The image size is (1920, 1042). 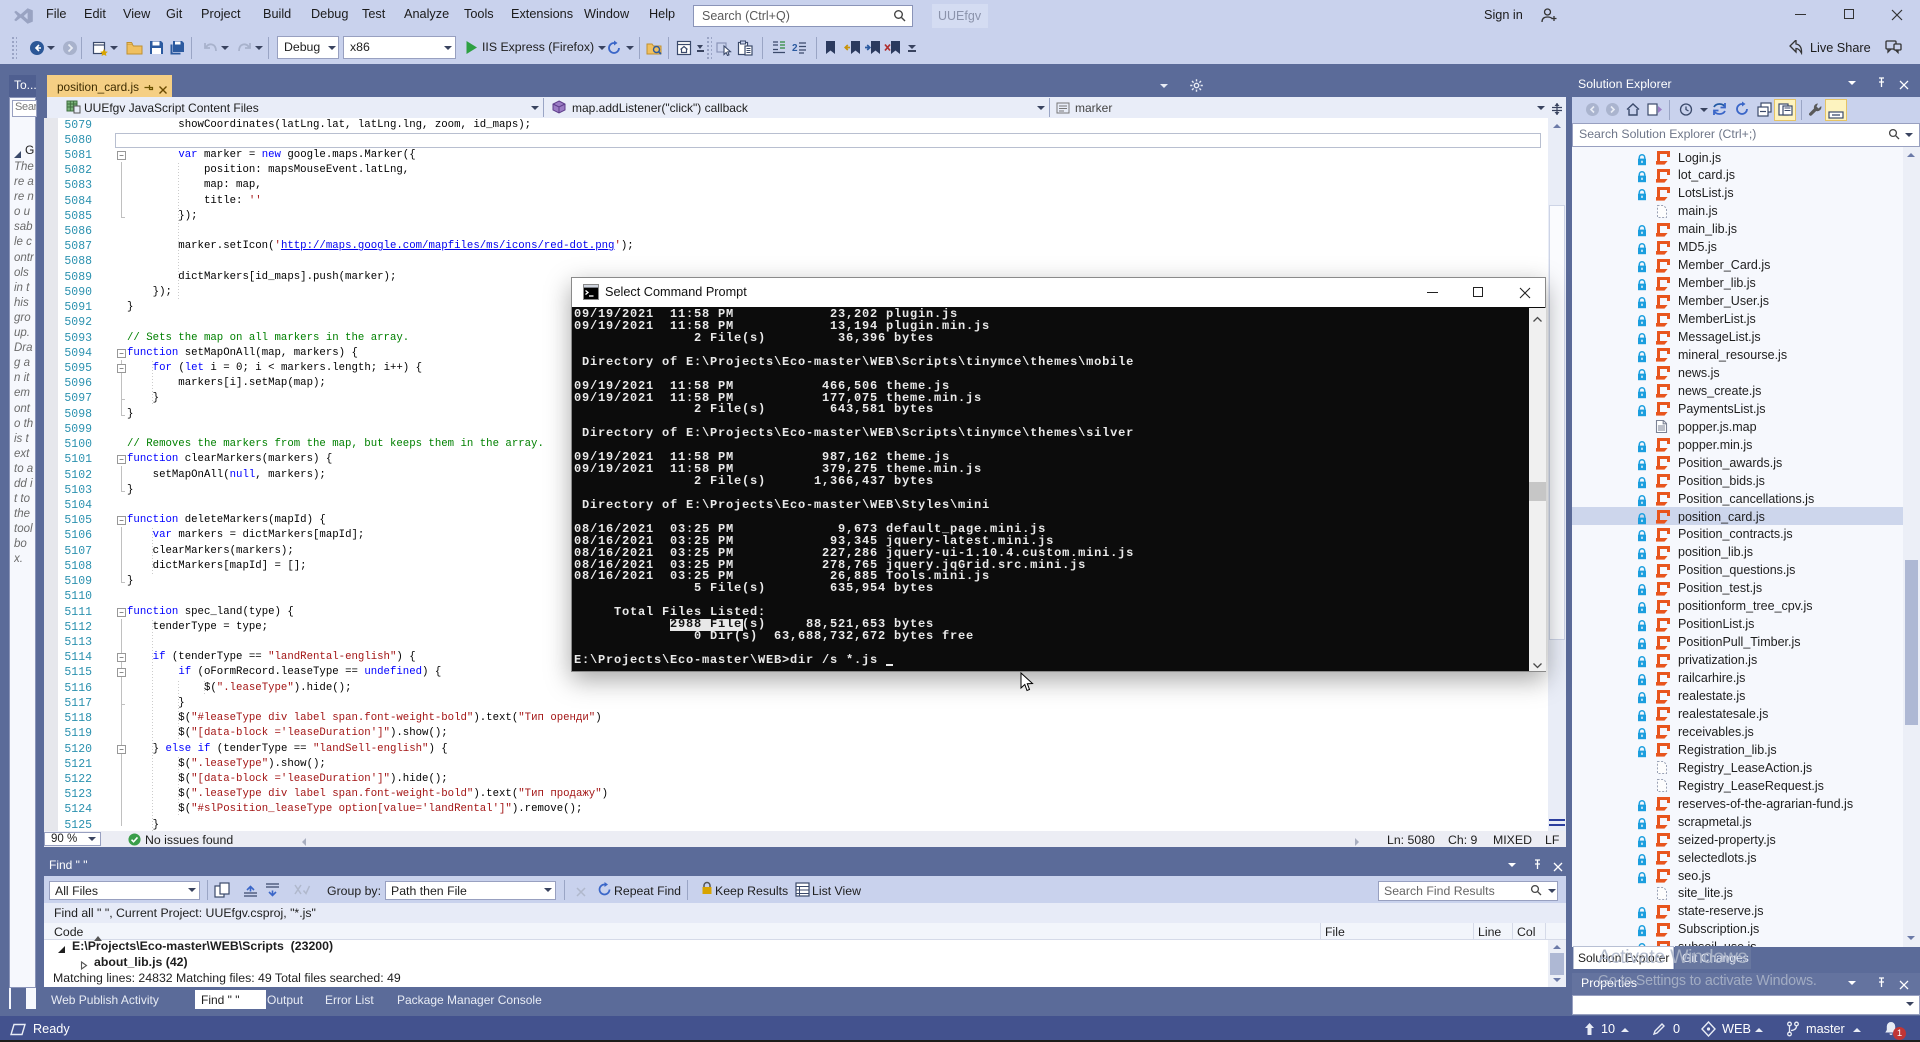 What do you see at coordinates (795, 48) in the screenshot?
I see `svg-text: 2` at bounding box center [795, 48].